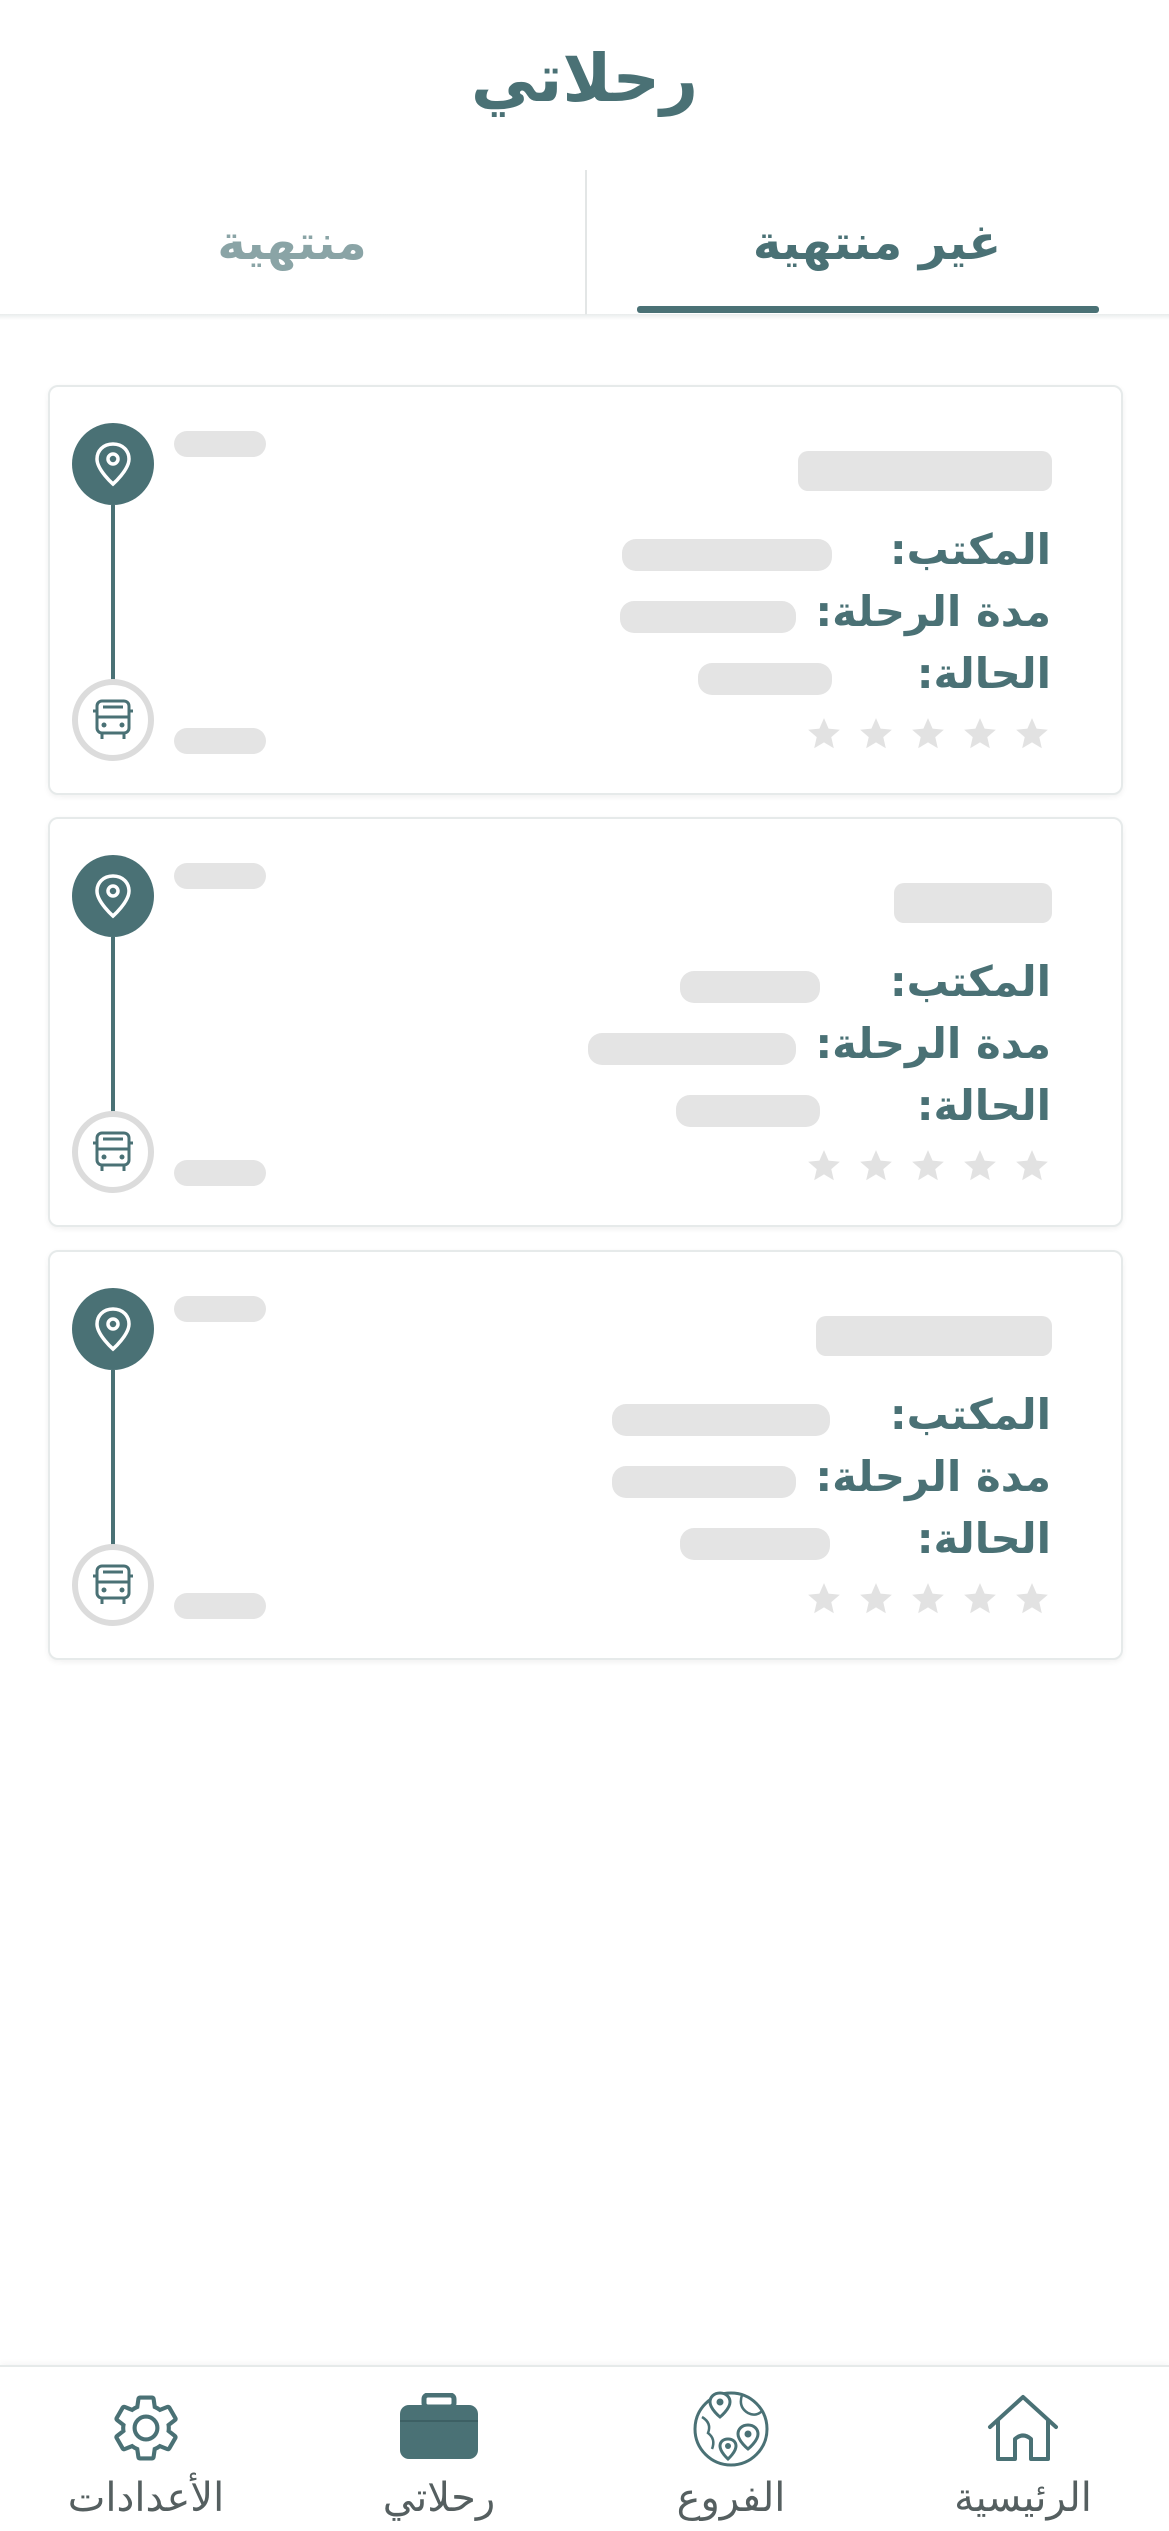 The height and width of the screenshot is (2531, 1169). I want to click on globe-pins-icon, so click(731, 2428).